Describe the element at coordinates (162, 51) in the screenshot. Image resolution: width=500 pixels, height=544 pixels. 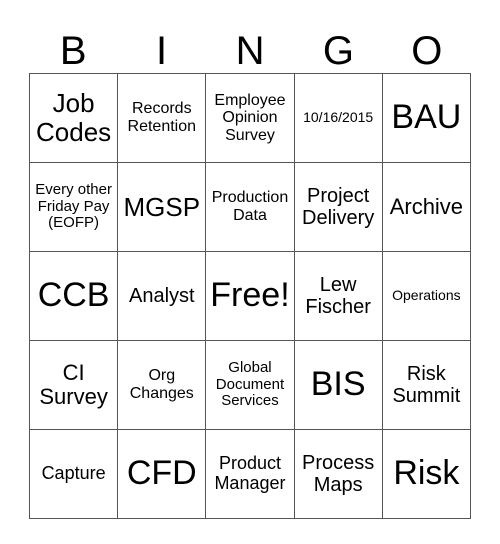
I see `header-letter-i: I` at that location.